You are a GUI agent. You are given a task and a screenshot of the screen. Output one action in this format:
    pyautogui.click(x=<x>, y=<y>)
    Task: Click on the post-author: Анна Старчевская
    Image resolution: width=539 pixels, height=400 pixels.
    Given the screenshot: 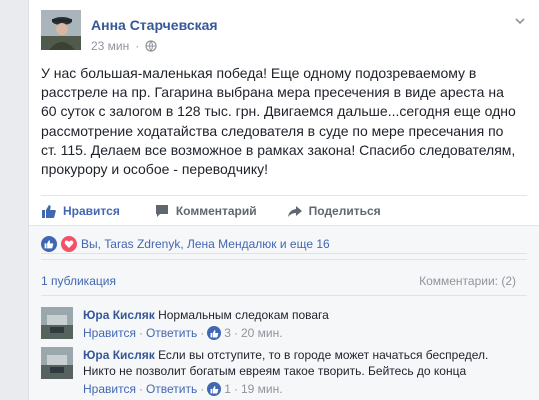 What is the action you would take?
    pyautogui.click(x=154, y=25)
    